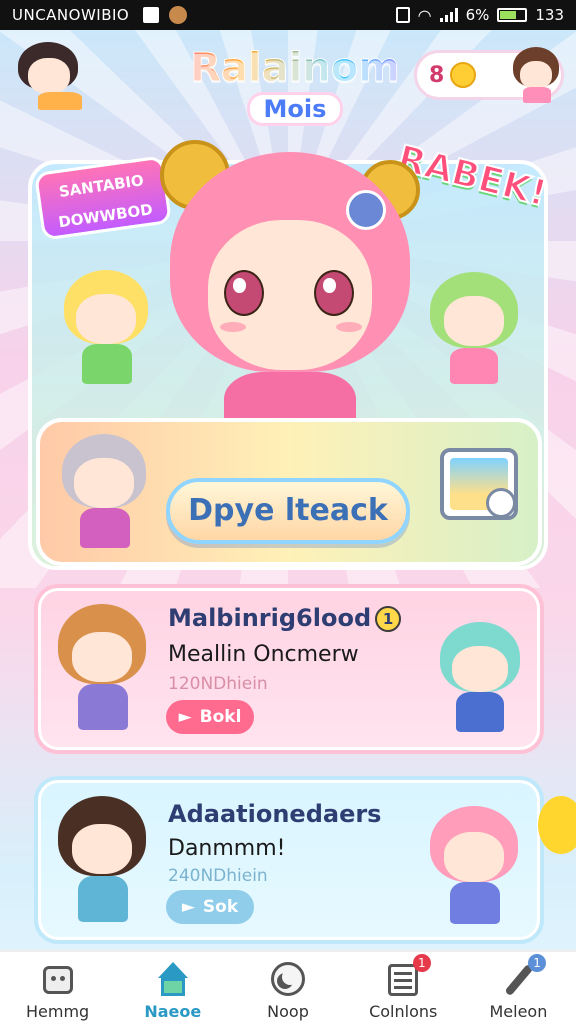 This screenshot has width=576, height=1024. What do you see at coordinates (477, 15) in the screenshot?
I see `battery-percent: 6%` at bounding box center [477, 15].